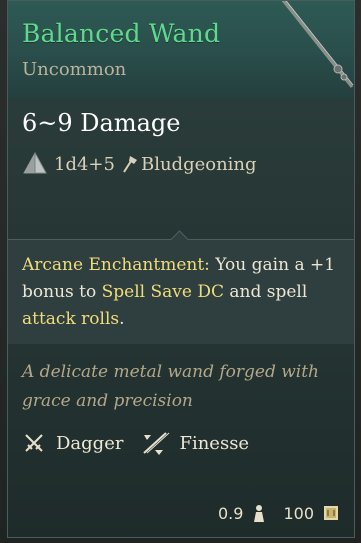 The image size is (361, 543). Describe the element at coordinates (34, 443) in the screenshot. I see `crossed-daggers-icon` at that location.